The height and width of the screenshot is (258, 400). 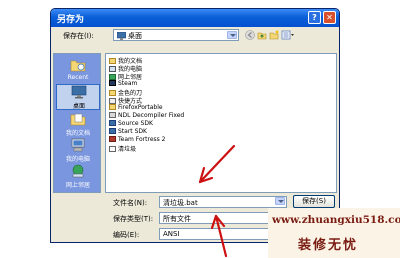 What do you see at coordinates (334, 233) in the screenshot?
I see `watermark: www.zhuangxiu518.com 装修无忧` at bounding box center [334, 233].